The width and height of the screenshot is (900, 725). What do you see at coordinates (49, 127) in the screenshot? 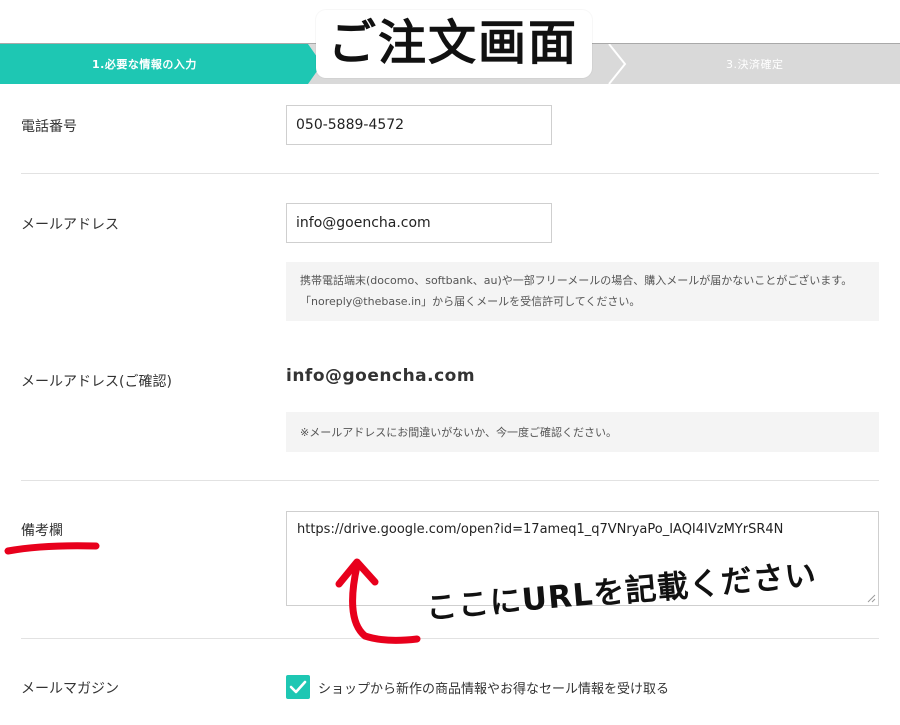
I see `phone-label: 電話番号` at bounding box center [49, 127].